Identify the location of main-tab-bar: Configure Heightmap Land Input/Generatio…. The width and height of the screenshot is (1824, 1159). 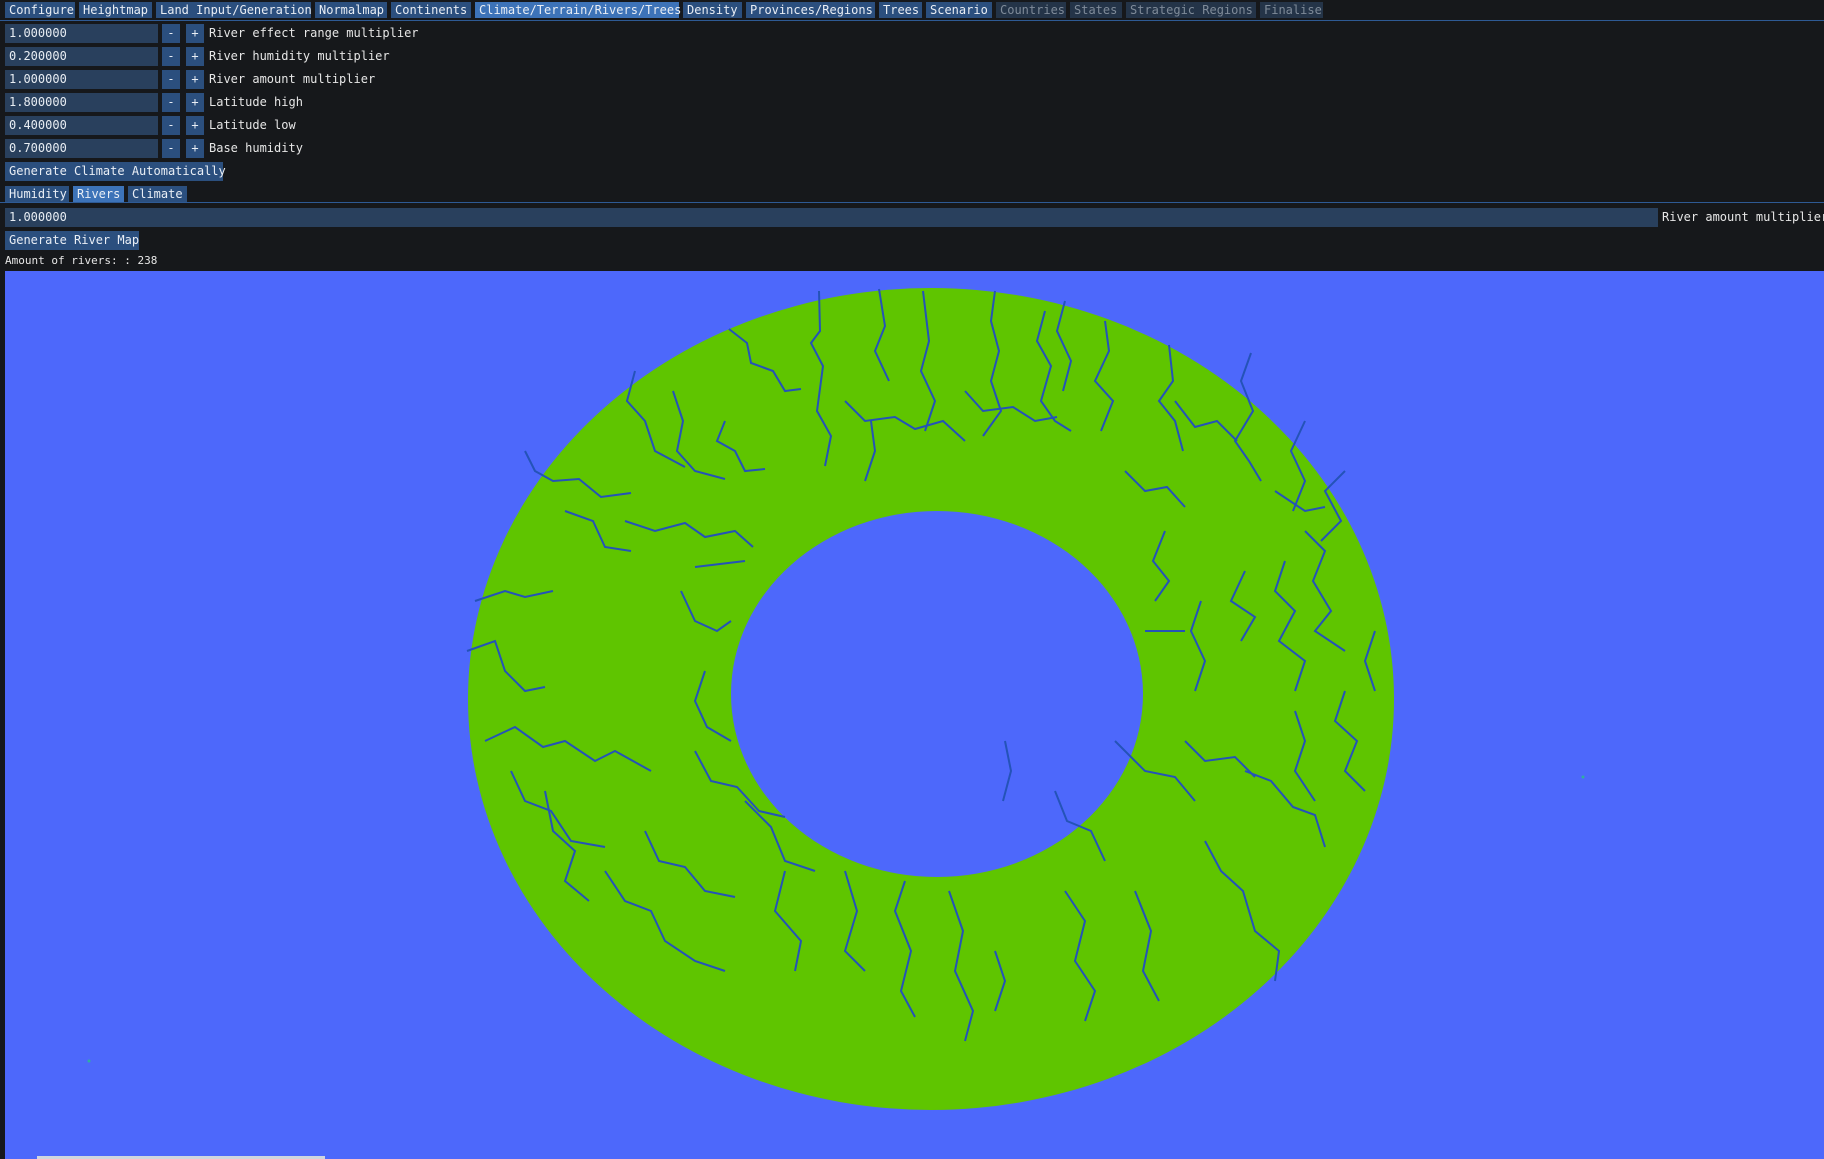
(912, 10).